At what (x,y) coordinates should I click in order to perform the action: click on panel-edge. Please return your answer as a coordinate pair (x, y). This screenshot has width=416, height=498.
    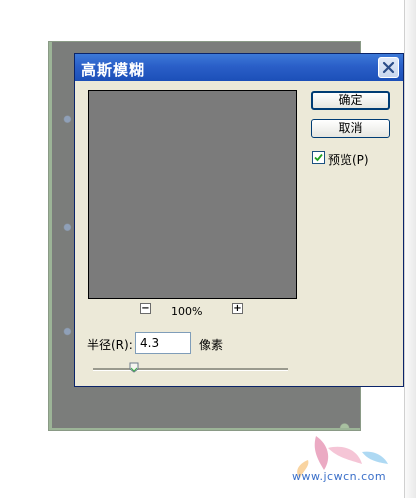
    Looking at the image, I should click on (410, 249).